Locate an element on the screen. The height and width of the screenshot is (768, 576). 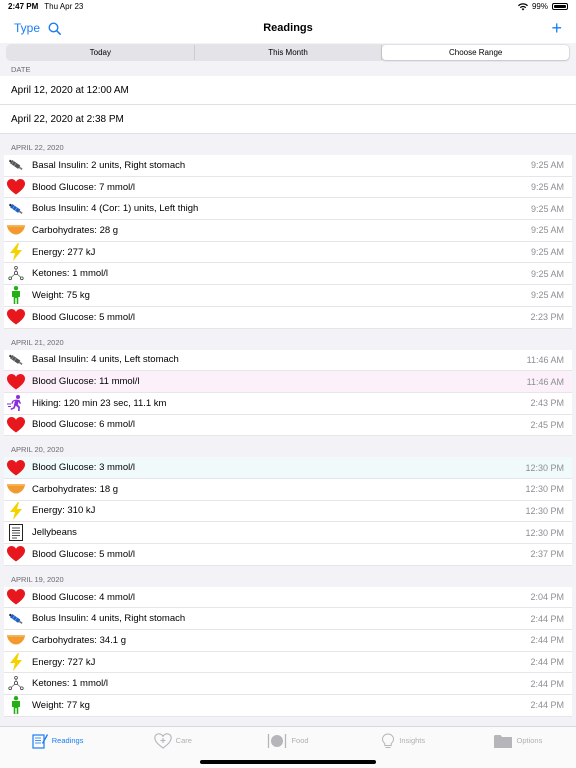
tab-label: Options is located at coordinates (529, 740).